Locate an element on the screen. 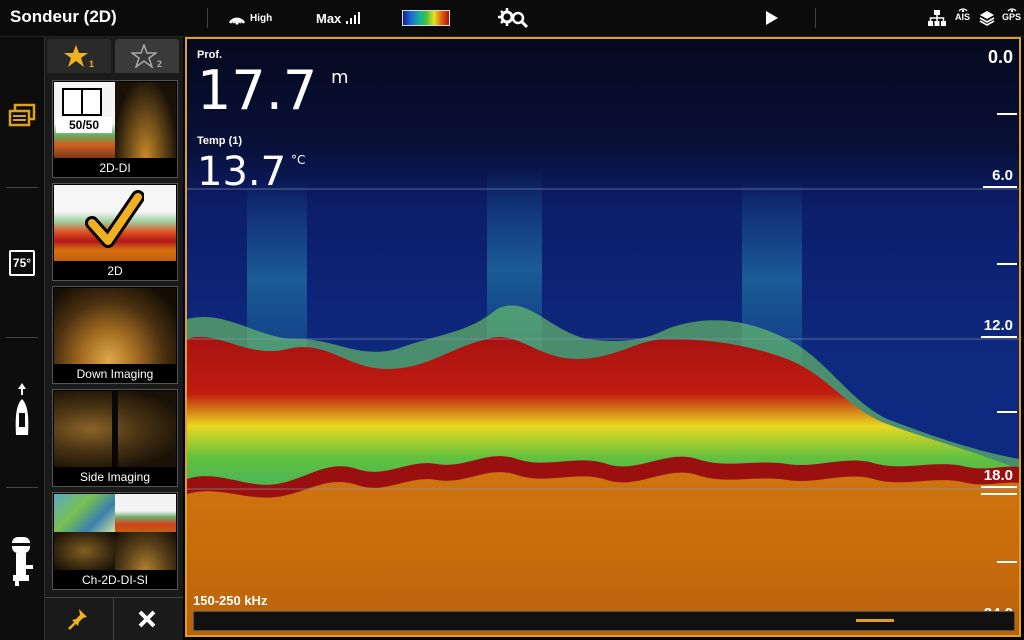 This screenshot has width=1024, height=640. color-palette-button is located at coordinates (426, 18).